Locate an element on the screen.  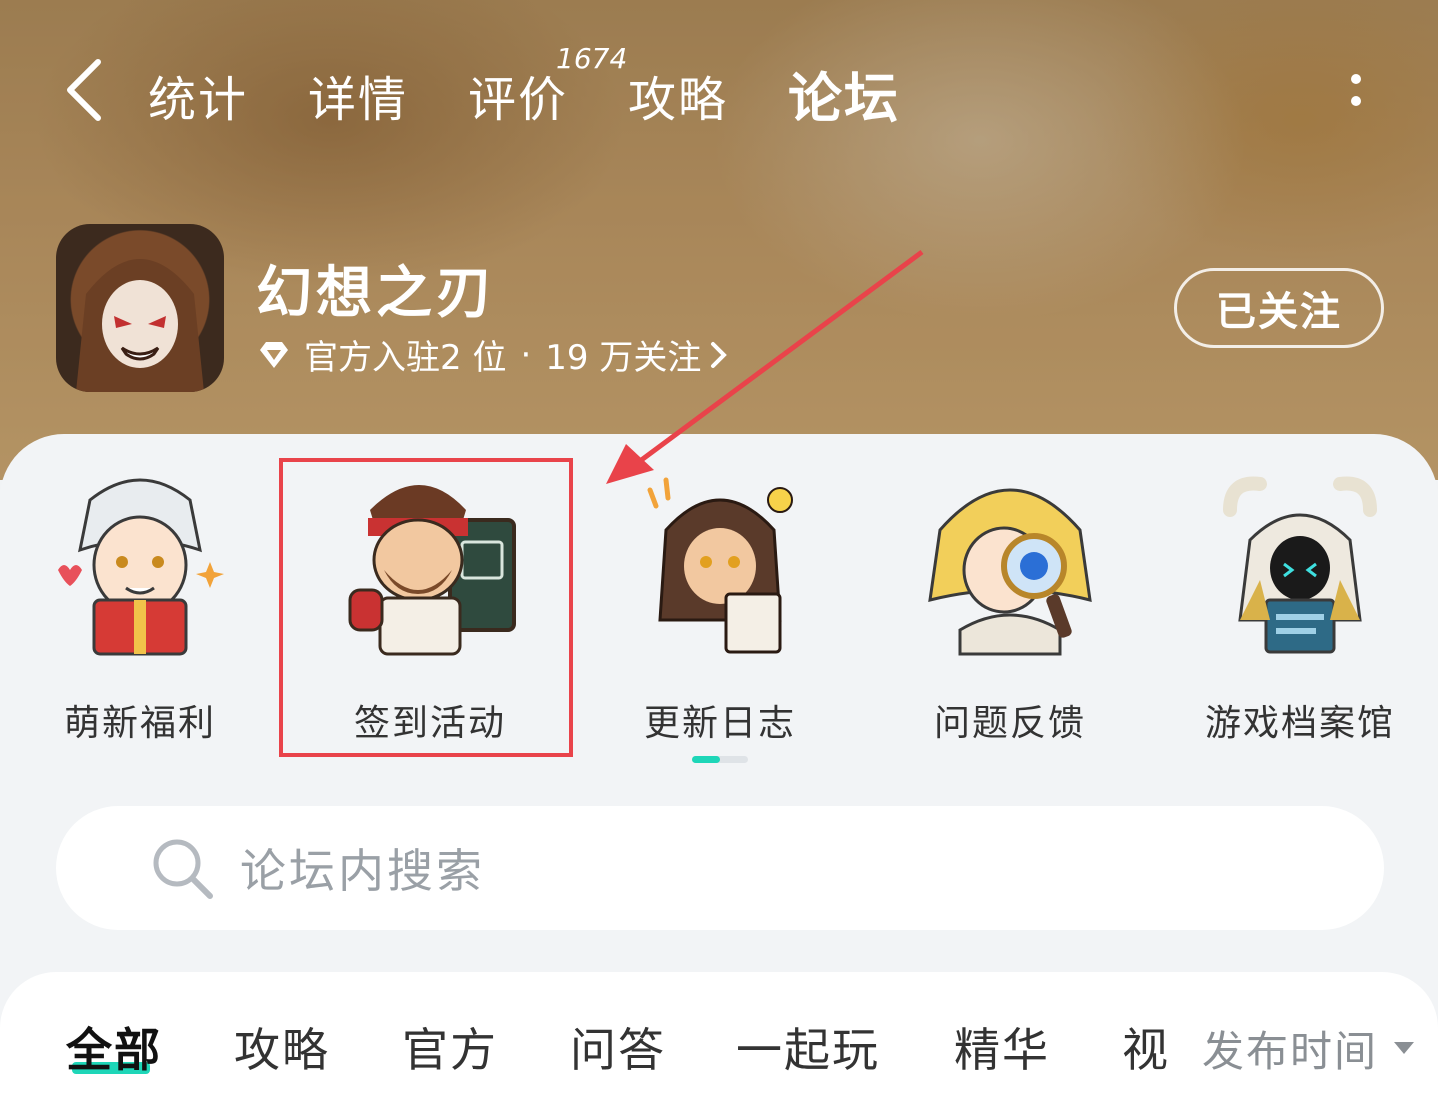
review-count-badge: 1674 is located at coordinates (592, 58).